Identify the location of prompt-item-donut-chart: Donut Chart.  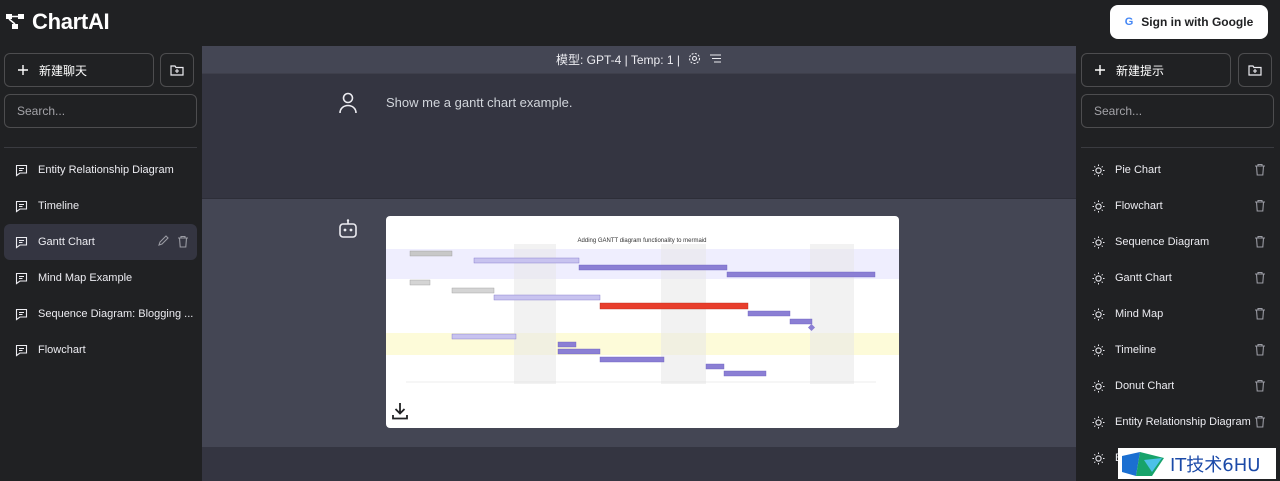
(1177, 386).